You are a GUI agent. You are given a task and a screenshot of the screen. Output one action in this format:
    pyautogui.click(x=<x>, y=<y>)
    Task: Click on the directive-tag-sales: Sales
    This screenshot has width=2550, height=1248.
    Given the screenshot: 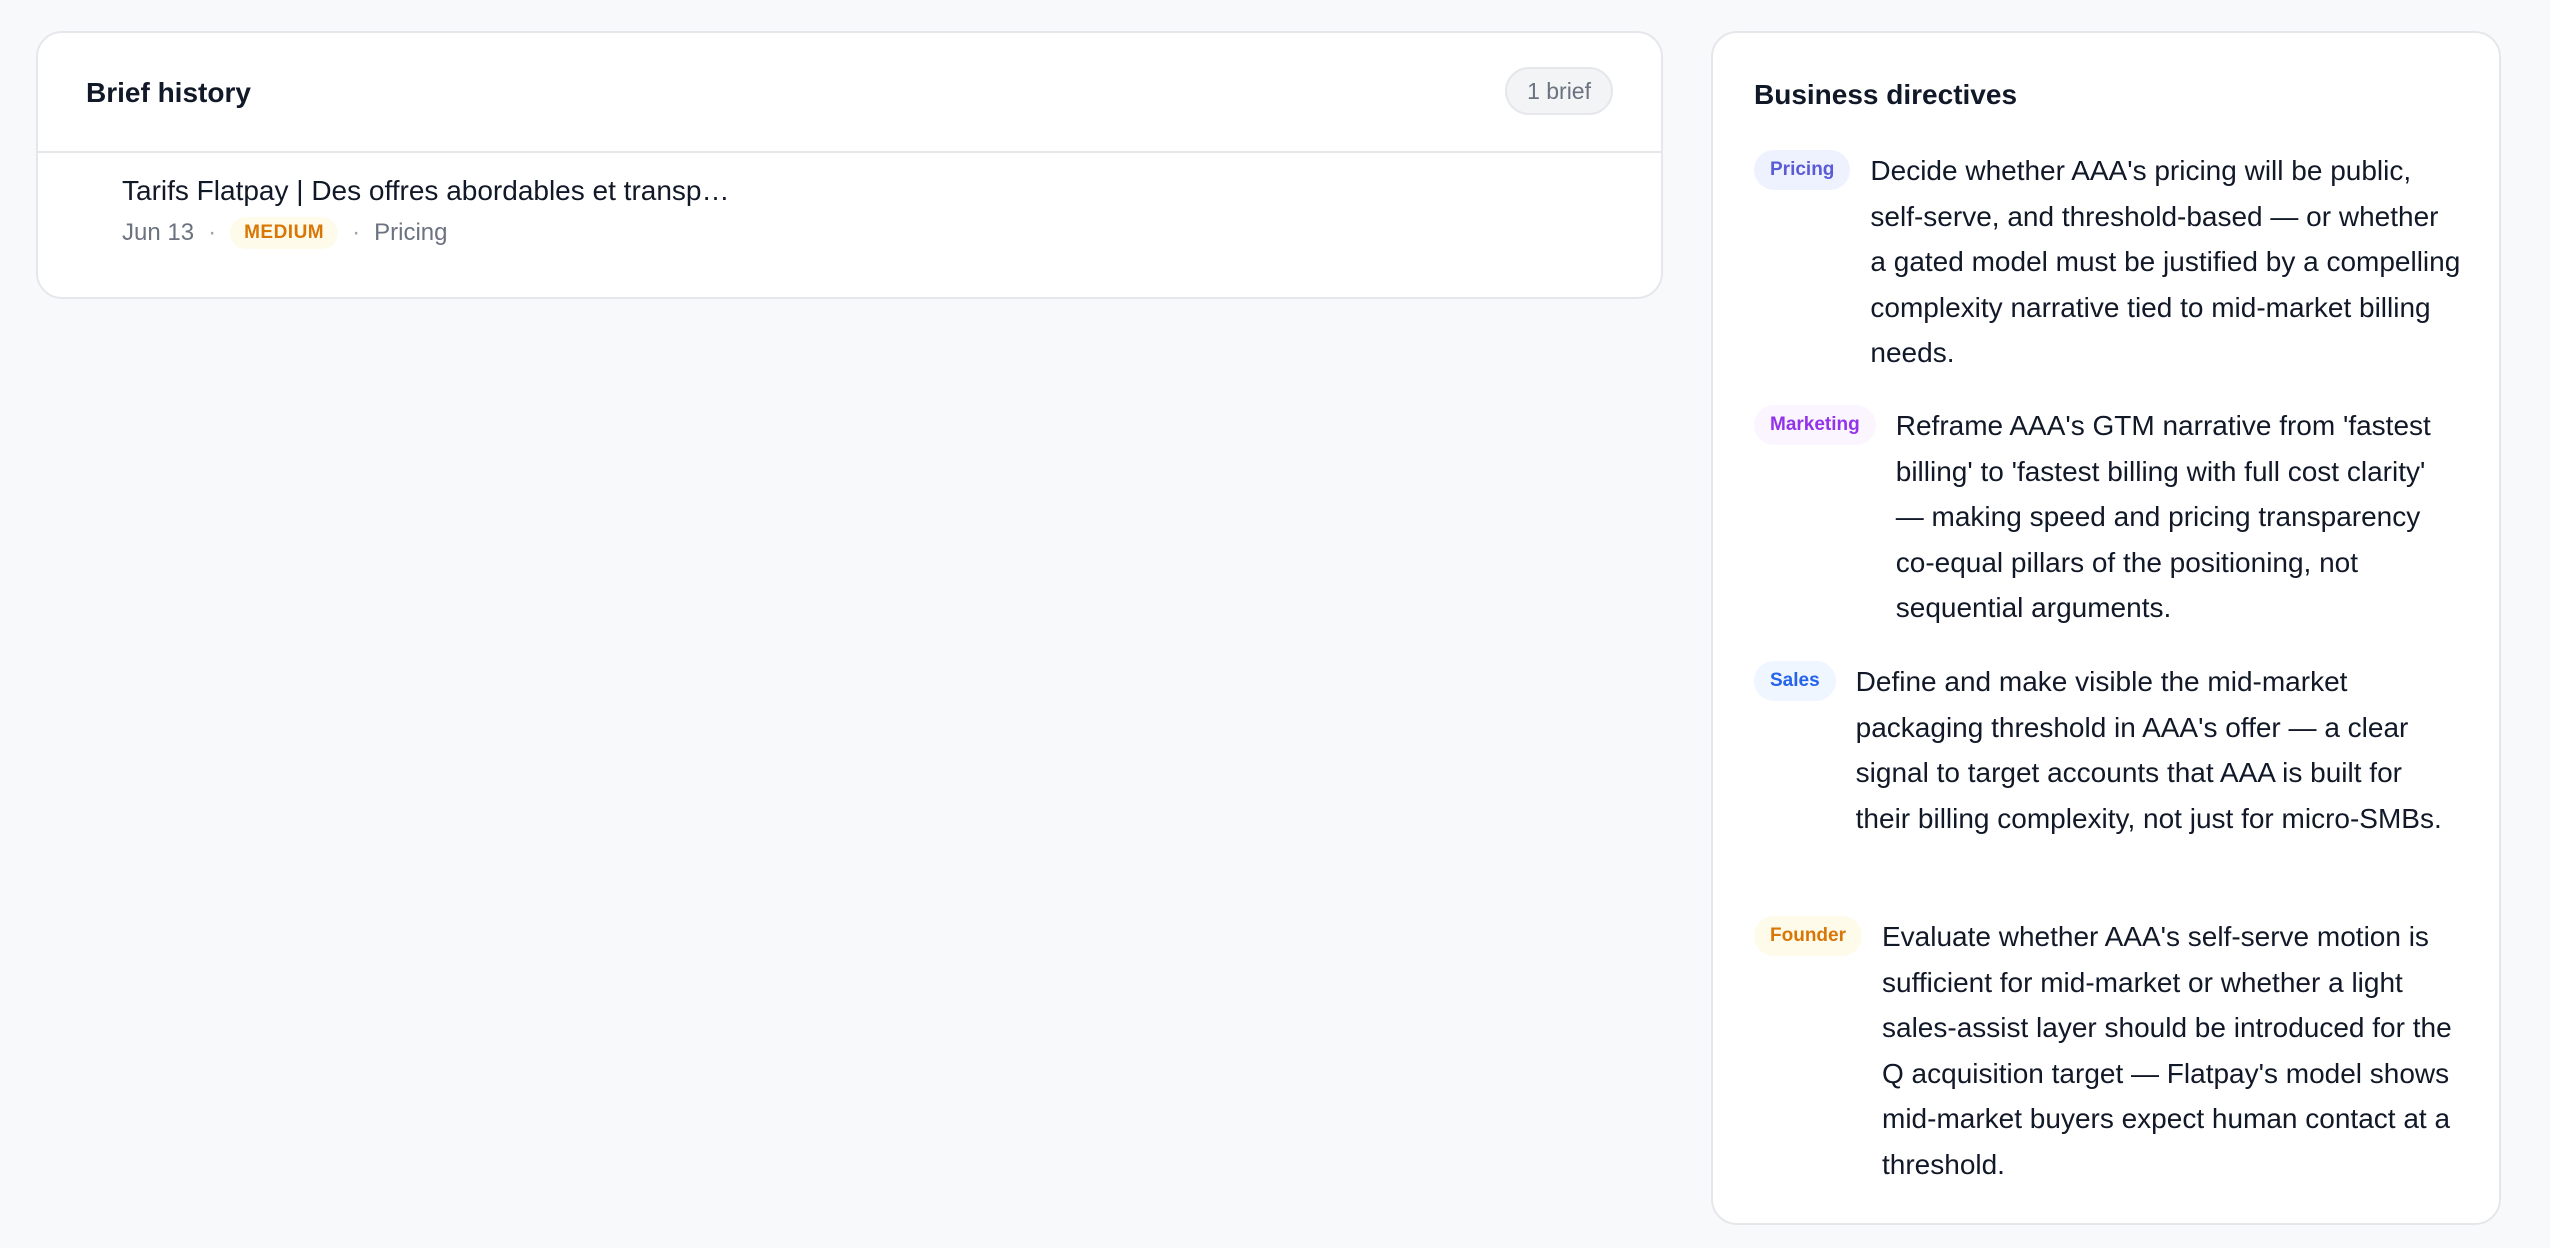 What is the action you would take?
    pyautogui.click(x=1795, y=681)
    